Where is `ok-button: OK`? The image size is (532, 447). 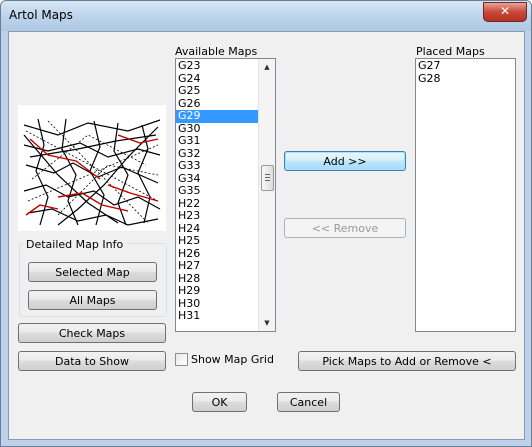
ok-button: OK is located at coordinates (219, 402).